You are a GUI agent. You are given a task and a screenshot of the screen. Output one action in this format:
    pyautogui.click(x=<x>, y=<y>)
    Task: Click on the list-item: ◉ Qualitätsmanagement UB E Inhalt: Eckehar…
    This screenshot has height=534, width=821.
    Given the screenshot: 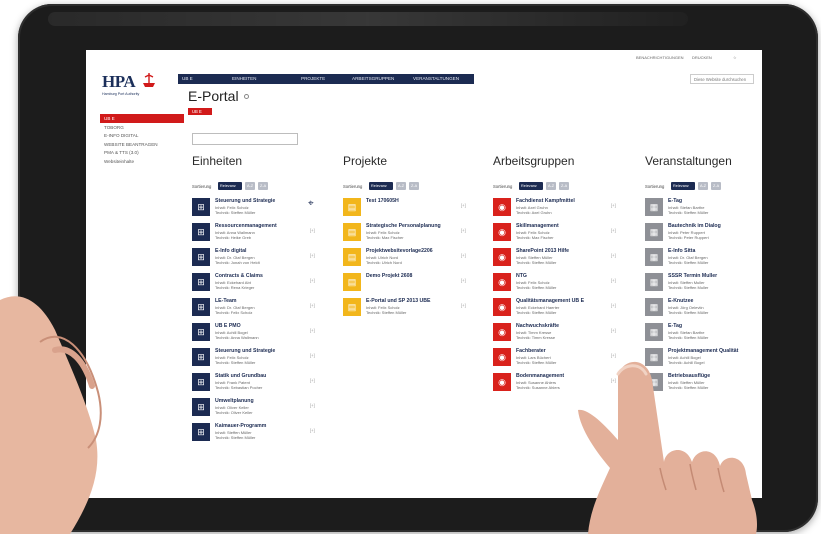 What is the action you would take?
    pyautogui.click(x=563, y=310)
    